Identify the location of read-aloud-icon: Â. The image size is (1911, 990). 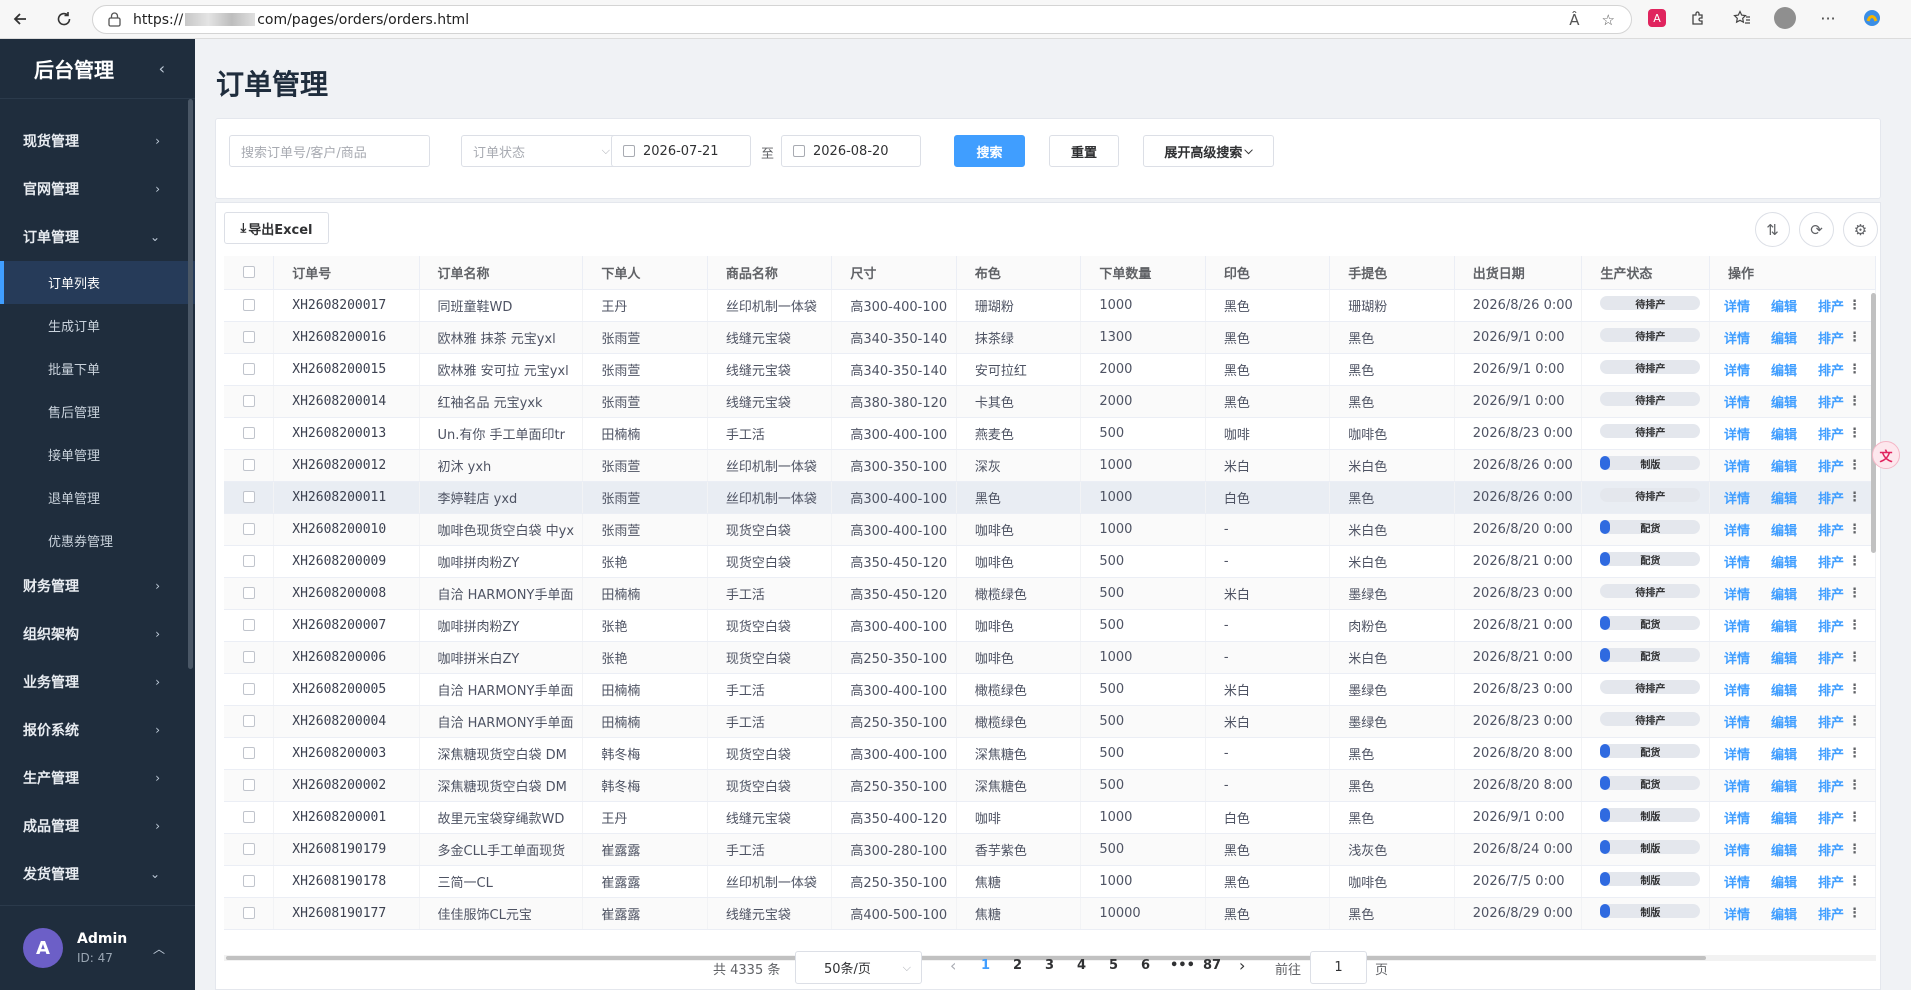
(1574, 20).